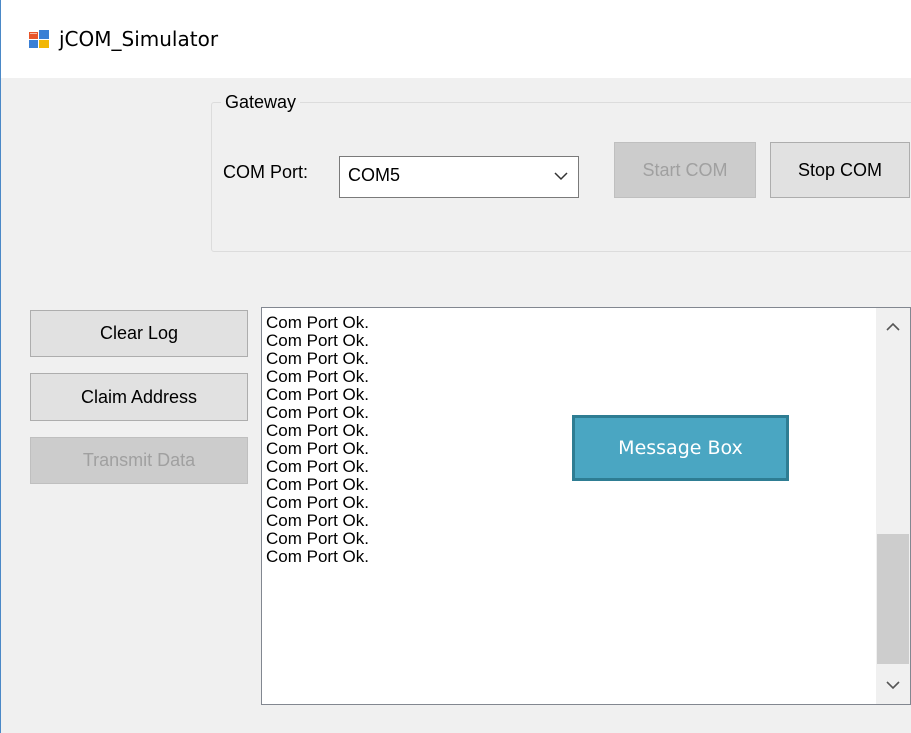 This screenshot has height=733, width=911. I want to click on scroll-up-icon, so click(893, 327).